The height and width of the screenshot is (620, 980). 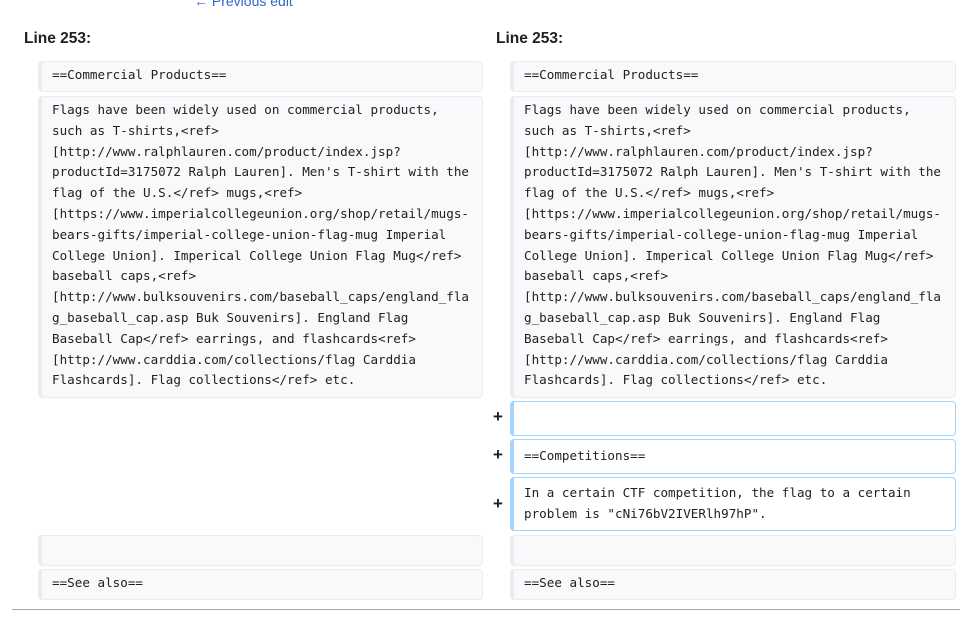 What do you see at coordinates (733, 76) in the screenshot?
I see `right-context-line-heading: ==Commercial Products==` at bounding box center [733, 76].